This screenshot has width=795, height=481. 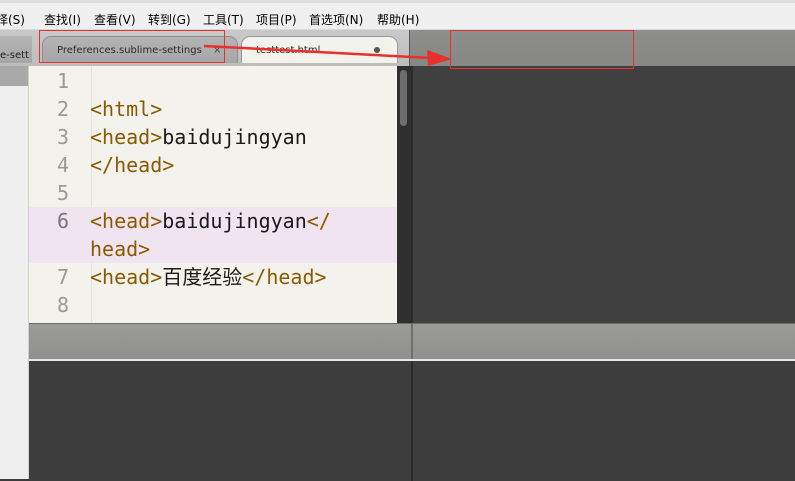 I want to click on menu-preferences: 首选项(N), so click(x=336, y=19).